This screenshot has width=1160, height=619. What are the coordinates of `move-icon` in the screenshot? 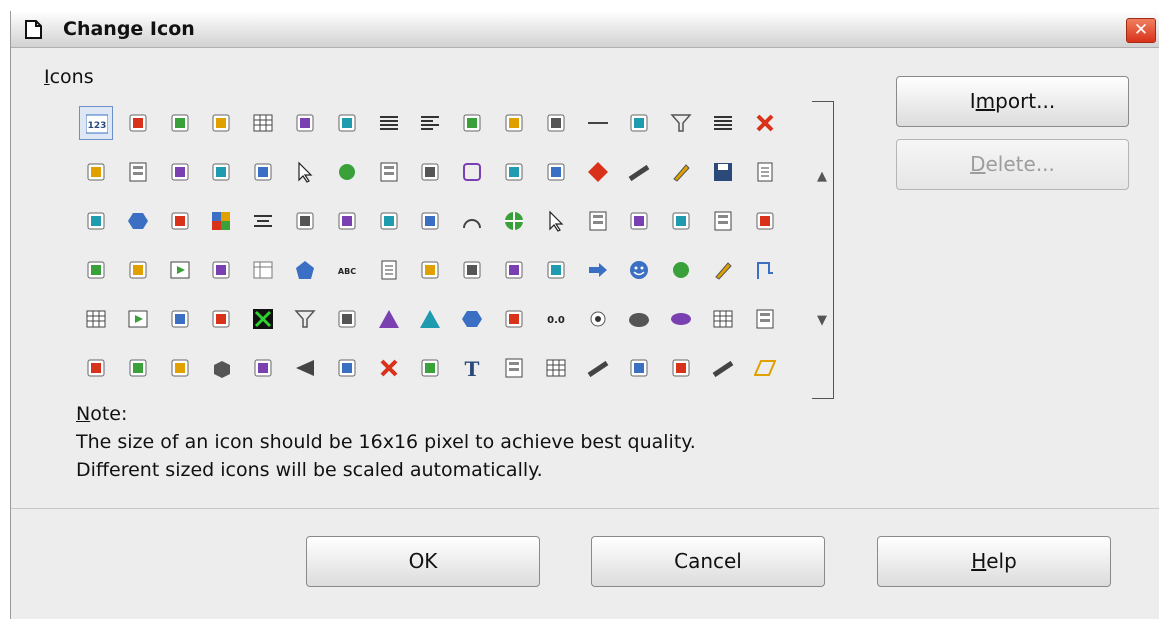 It's located at (347, 368).